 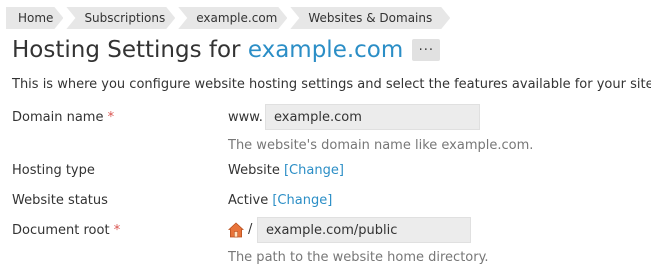 I want to click on home-directory-icon, so click(x=236, y=230).